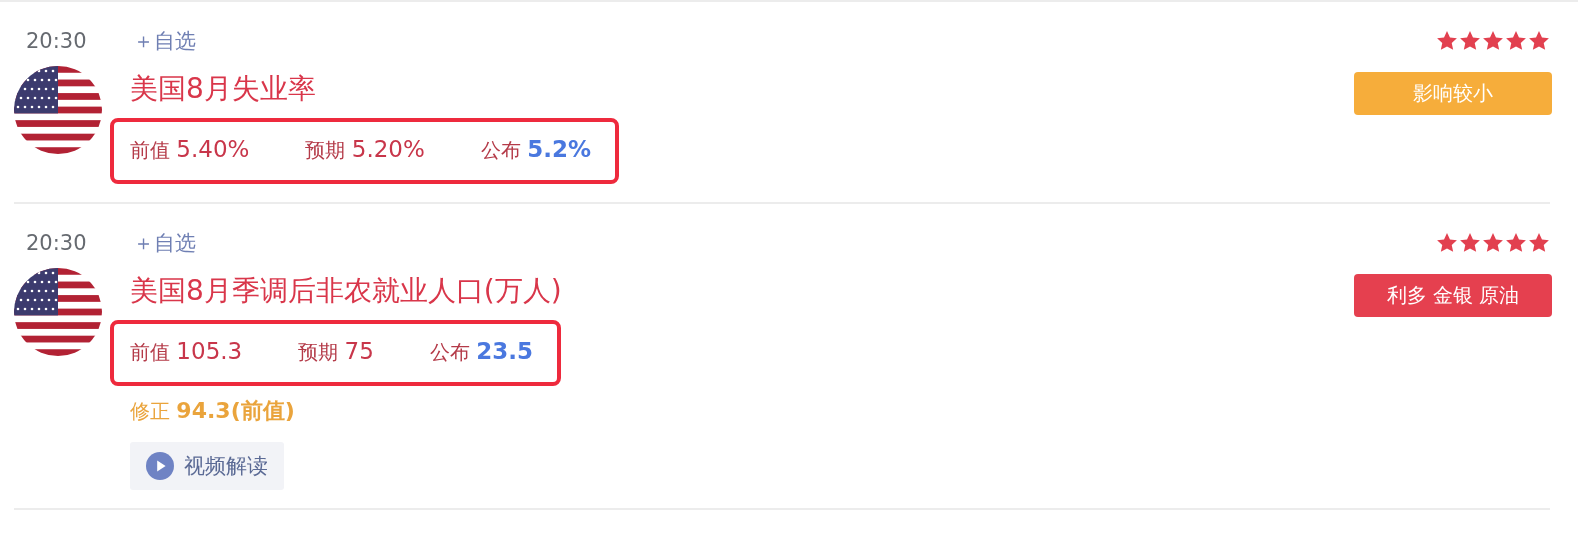 Image resolution: width=1578 pixels, height=548 pixels. I want to click on data-value: 预期 5.20%, so click(365, 150).